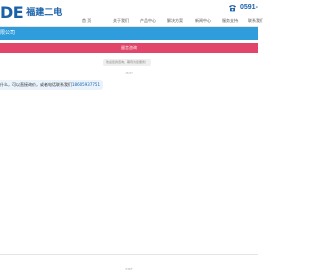 The width and height of the screenshot is (320, 274). What do you see at coordinates (44, 13) in the screenshot?
I see `logo-company-name: 福建二电` at bounding box center [44, 13].